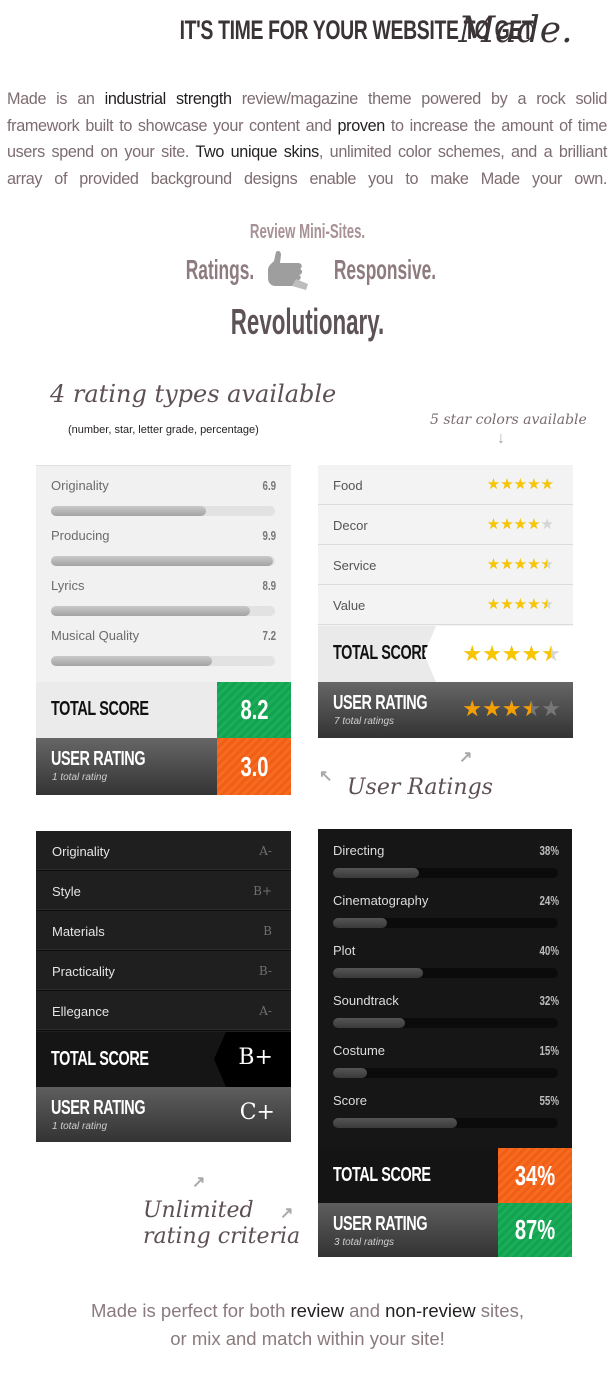 This screenshot has height=1390, width=615. I want to click on criterion-row: Materials B, so click(163, 931).